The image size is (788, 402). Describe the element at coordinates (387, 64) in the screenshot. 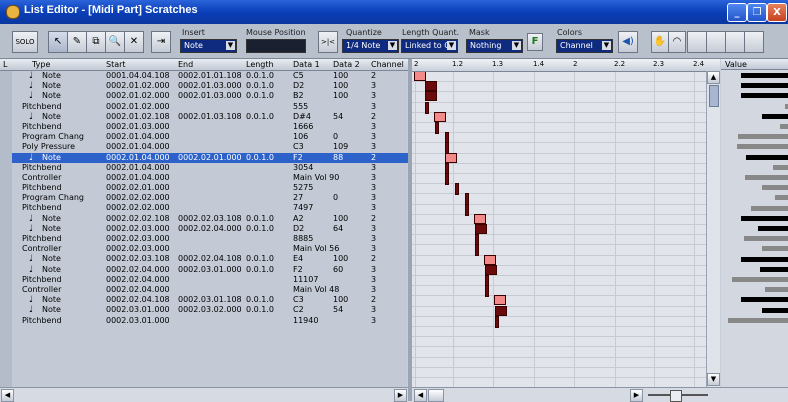

I see `col-channel: Channel` at that location.